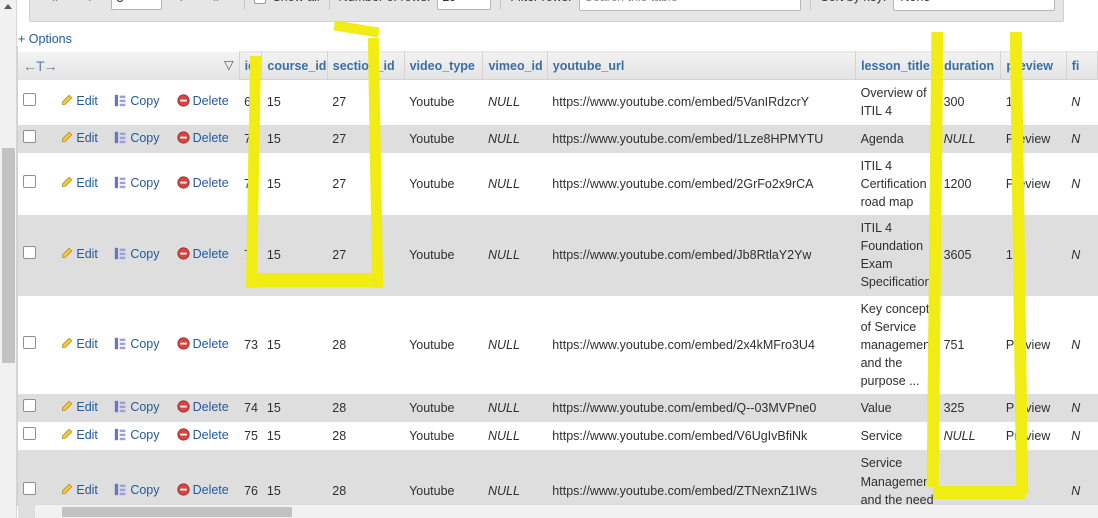 The image size is (1098, 518). Describe the element at coordinates (30, 66) in the screenshot. I see `sort-left-arrow-icon: ←` at that location.